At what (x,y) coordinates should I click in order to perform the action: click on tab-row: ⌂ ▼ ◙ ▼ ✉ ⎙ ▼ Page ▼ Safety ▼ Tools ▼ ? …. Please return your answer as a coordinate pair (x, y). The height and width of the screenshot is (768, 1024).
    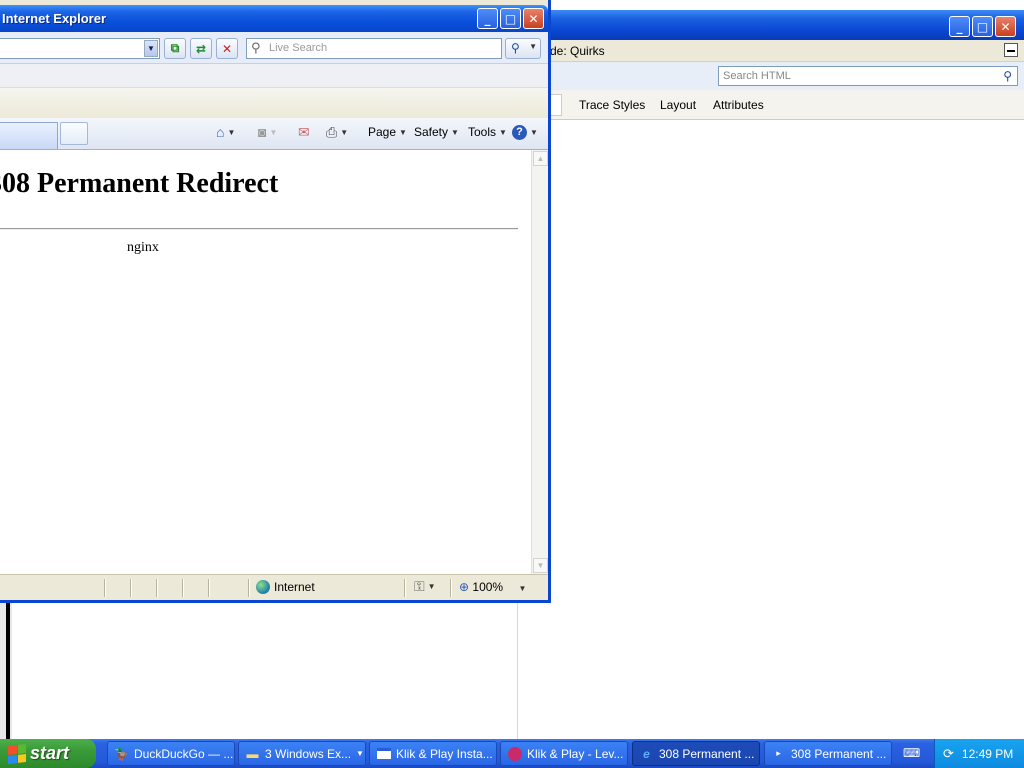
    Looking at the image, I should click on (274, 134).